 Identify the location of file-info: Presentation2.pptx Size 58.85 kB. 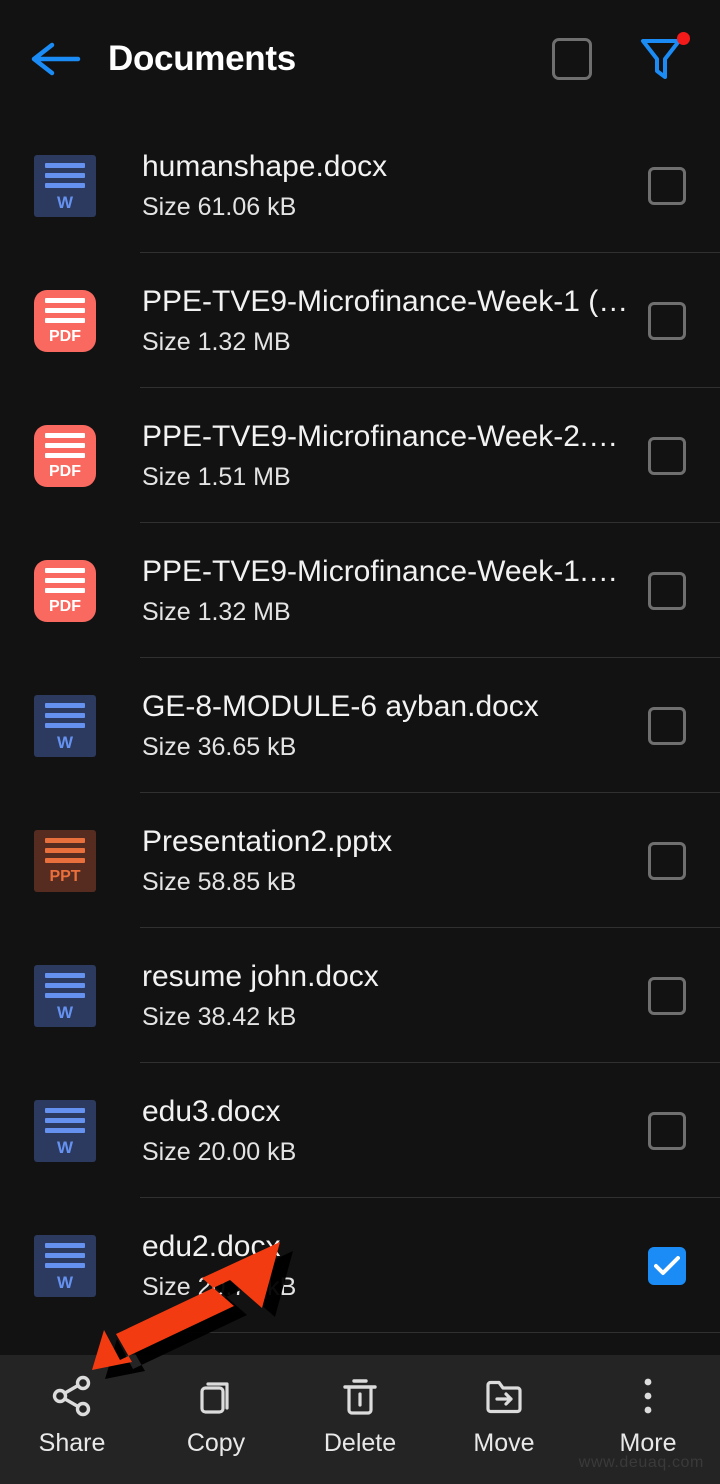
(395, 861).